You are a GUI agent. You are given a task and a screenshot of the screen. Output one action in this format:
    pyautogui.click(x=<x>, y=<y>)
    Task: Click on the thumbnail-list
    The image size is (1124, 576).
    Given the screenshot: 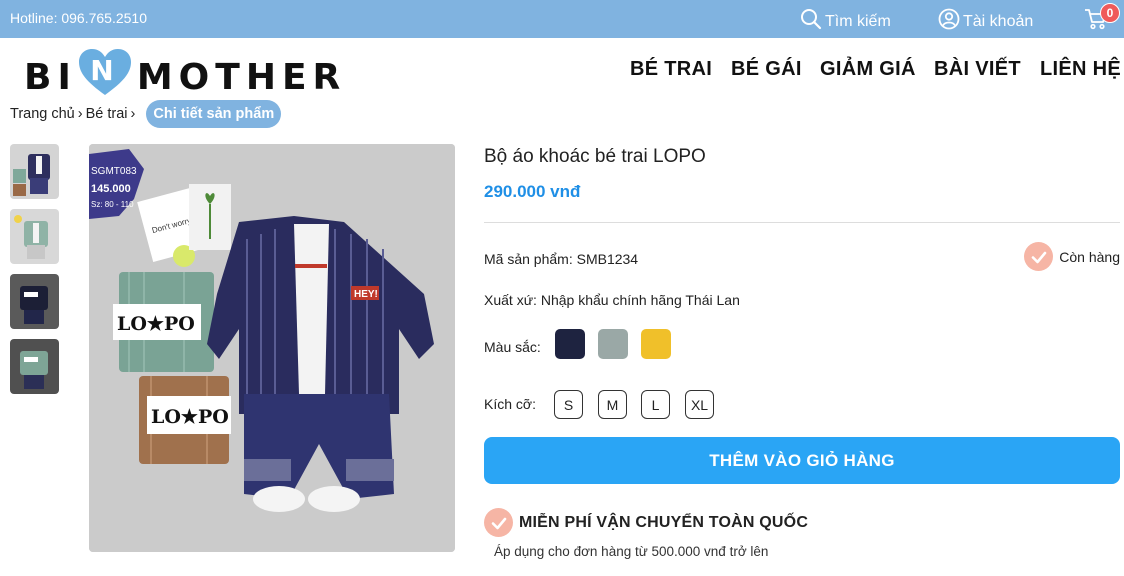 What is the action you would take?
    pyautogui.click(x=34, y=274)
    